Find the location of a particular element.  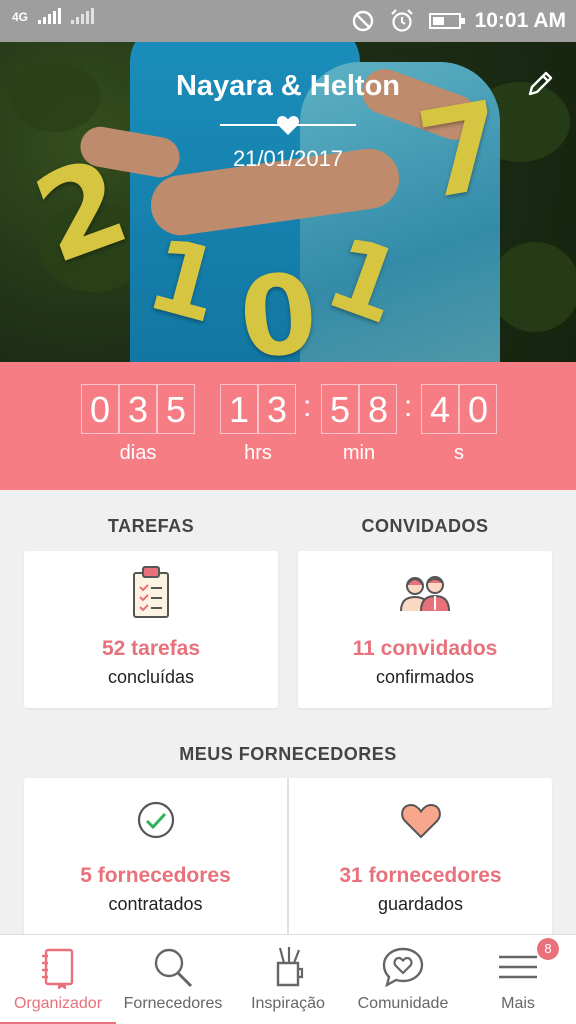

countdown-second-digit: 0 is located at coordinates (478, 409).